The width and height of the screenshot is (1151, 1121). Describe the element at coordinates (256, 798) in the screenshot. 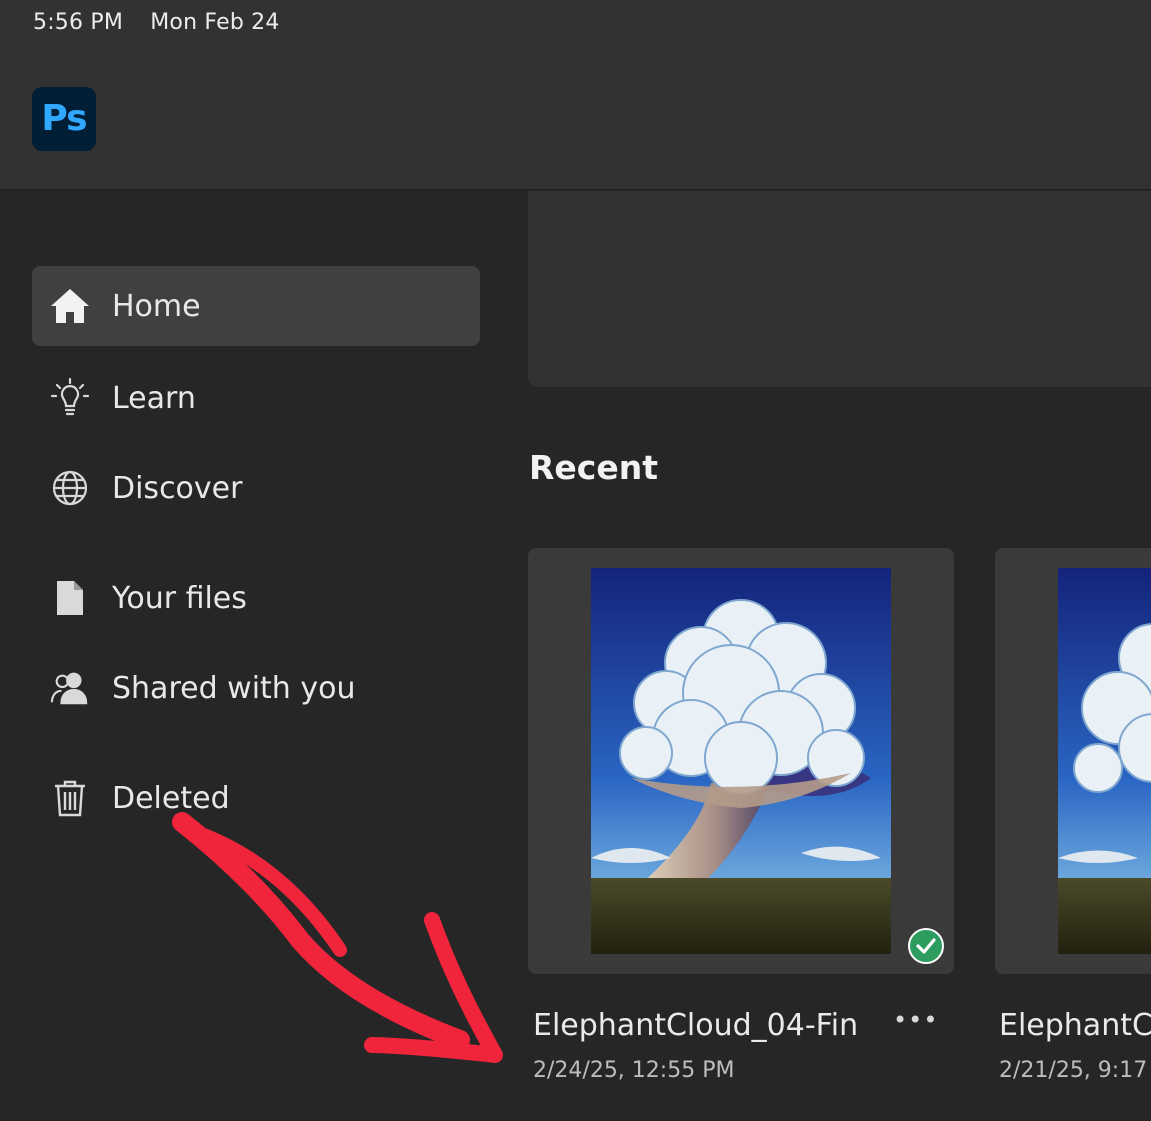

I see `sidebar-item-deleted: Deleted` at that location.